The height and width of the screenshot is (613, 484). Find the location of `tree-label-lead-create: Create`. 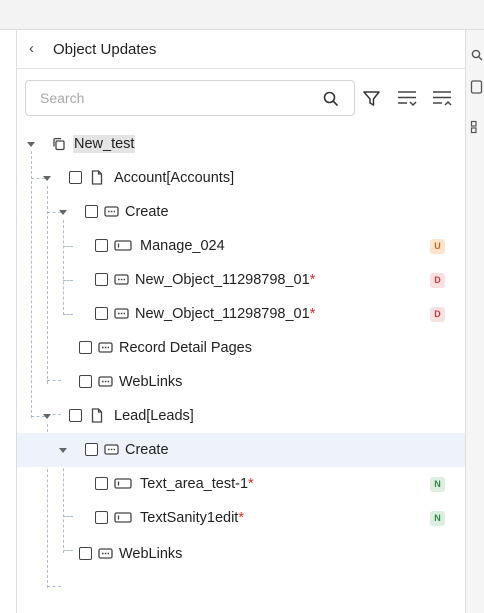

tree-label-lead-create: Create is located at coordinates (147, 450).